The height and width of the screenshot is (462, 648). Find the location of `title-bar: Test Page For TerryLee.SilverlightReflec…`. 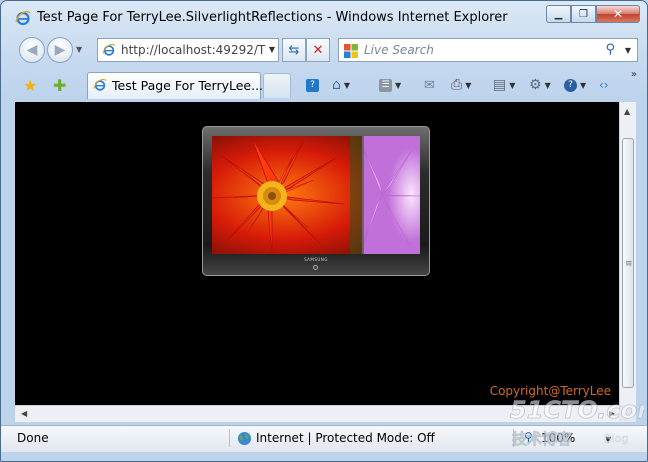

title-bar: Test Page For TerryLee.SilverlightReflec… is located at coordinates (324, 18).